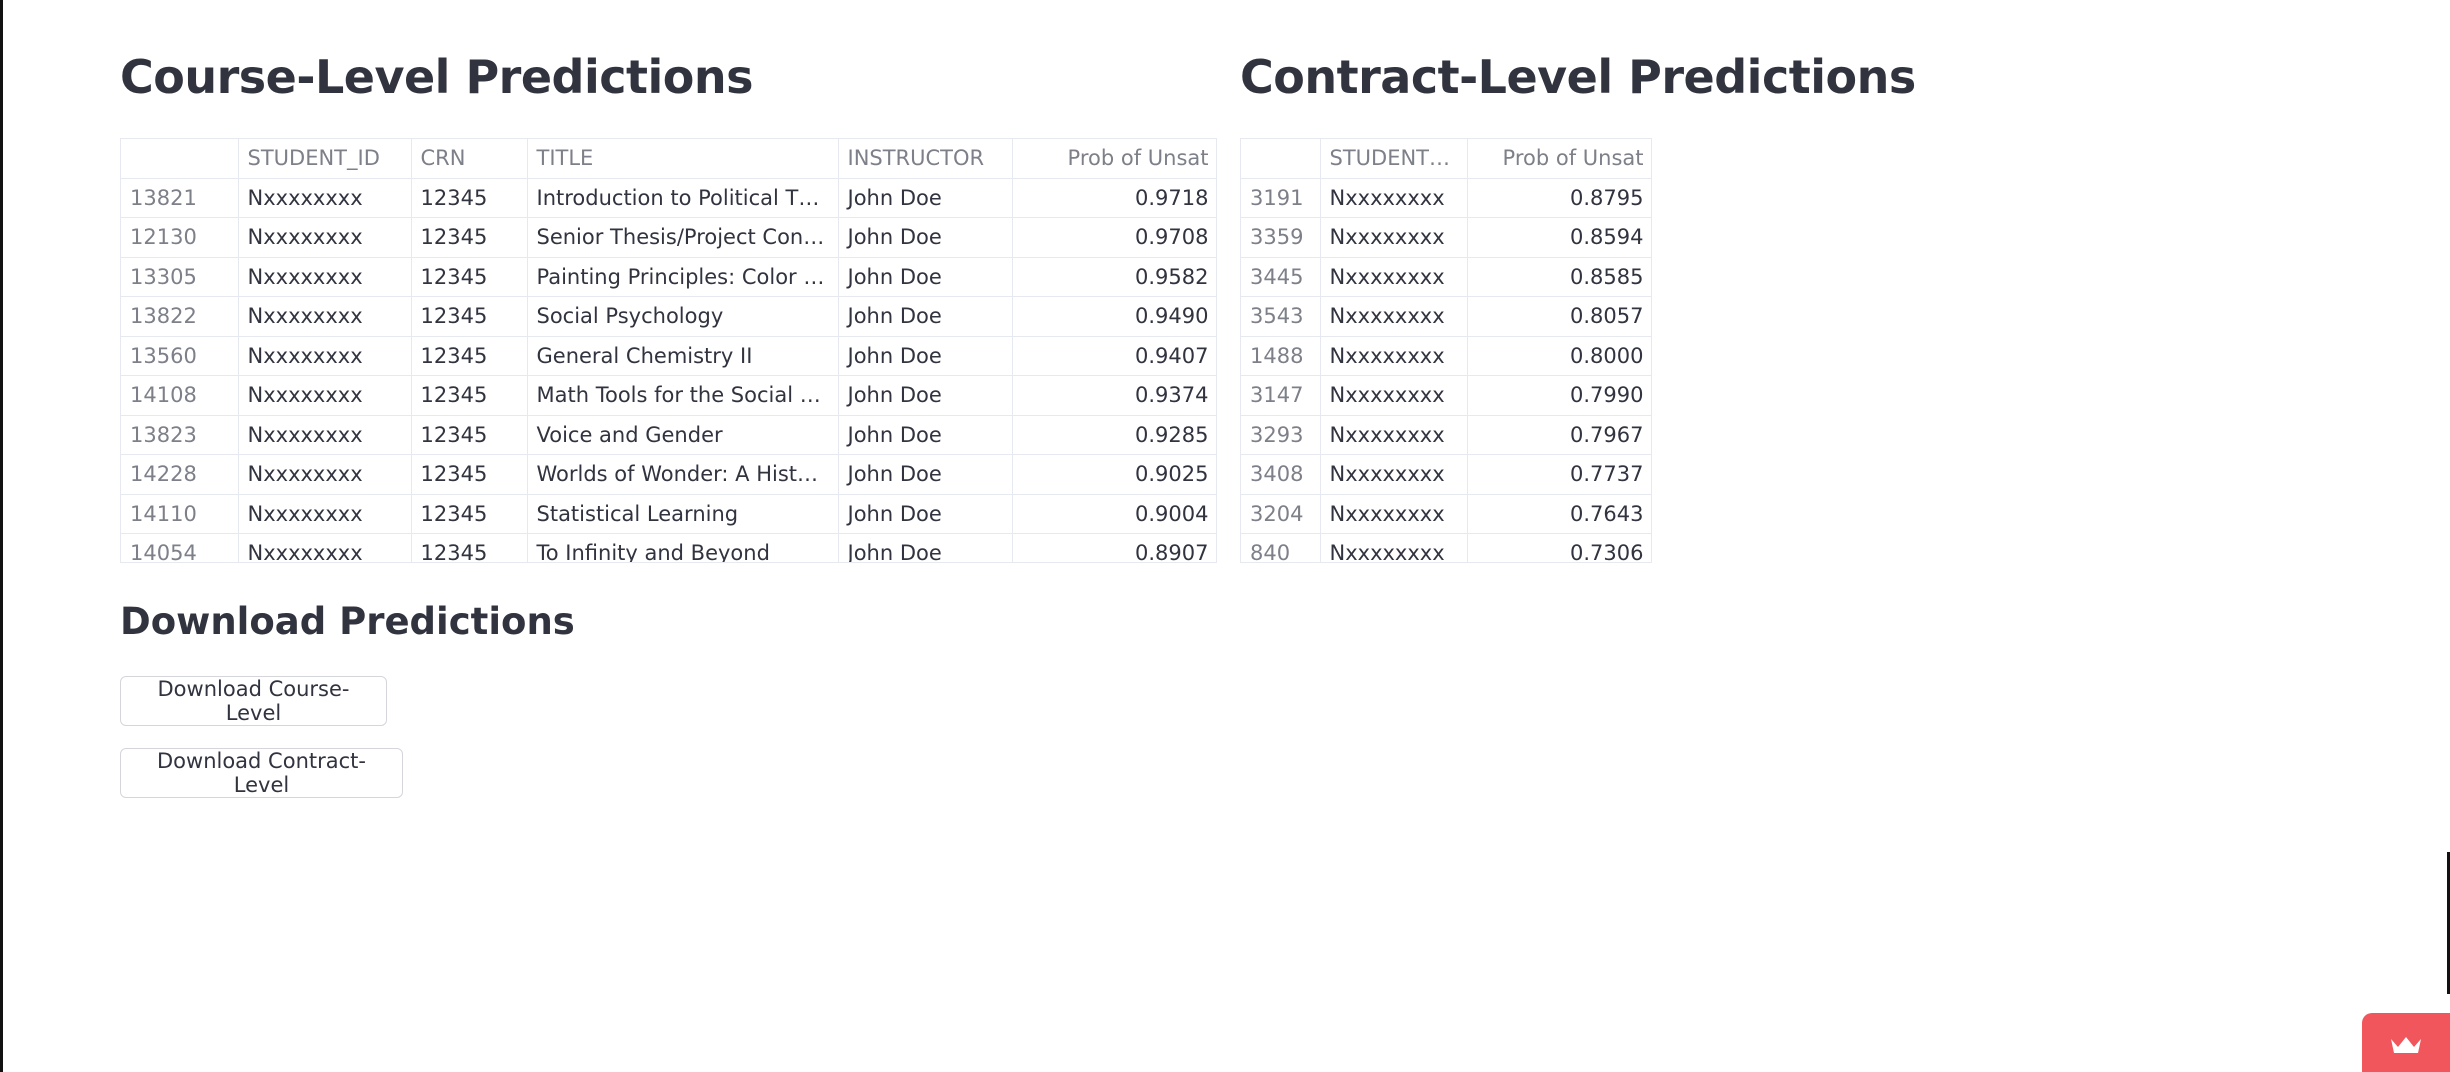  What do you see at coordinates (2406, 1042) in the screenshot?
I see `hosting-badge` at bounding box center [2406, 1042].